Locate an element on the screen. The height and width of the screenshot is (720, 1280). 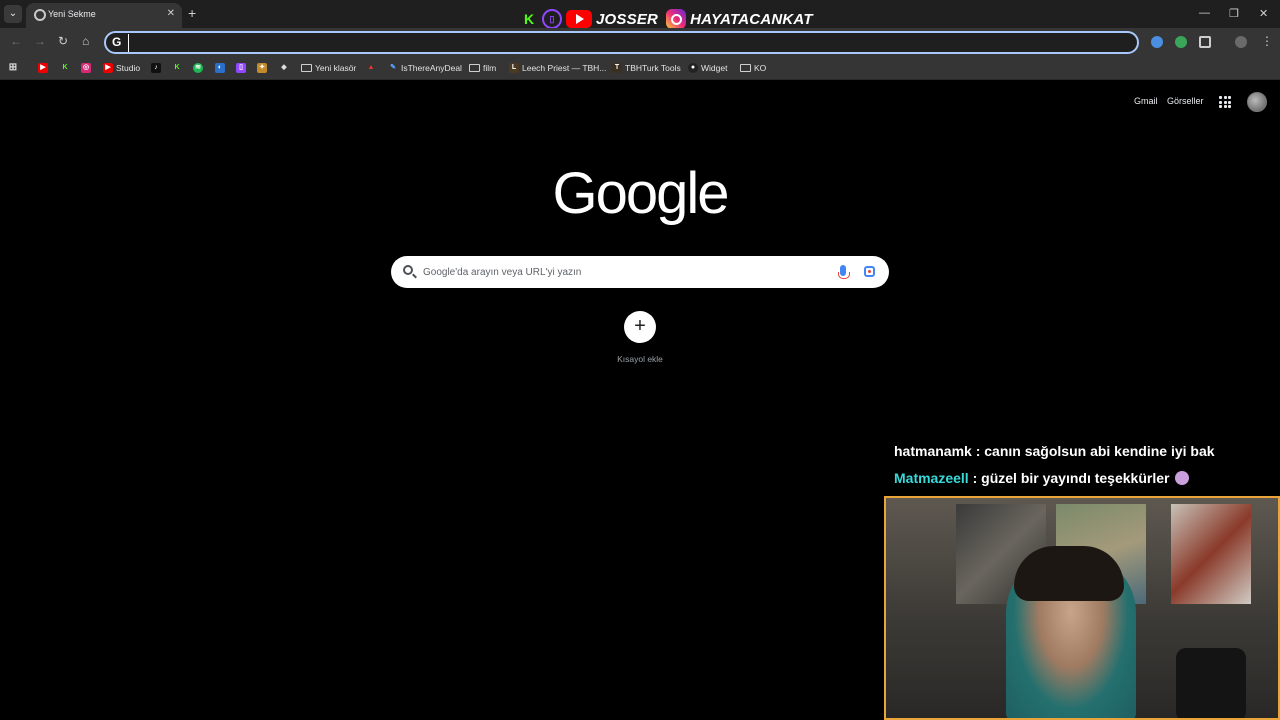
stream-brand-overlay: K ▯ JOSSER HAYATACANKAT is located at coordinates (668, 19).